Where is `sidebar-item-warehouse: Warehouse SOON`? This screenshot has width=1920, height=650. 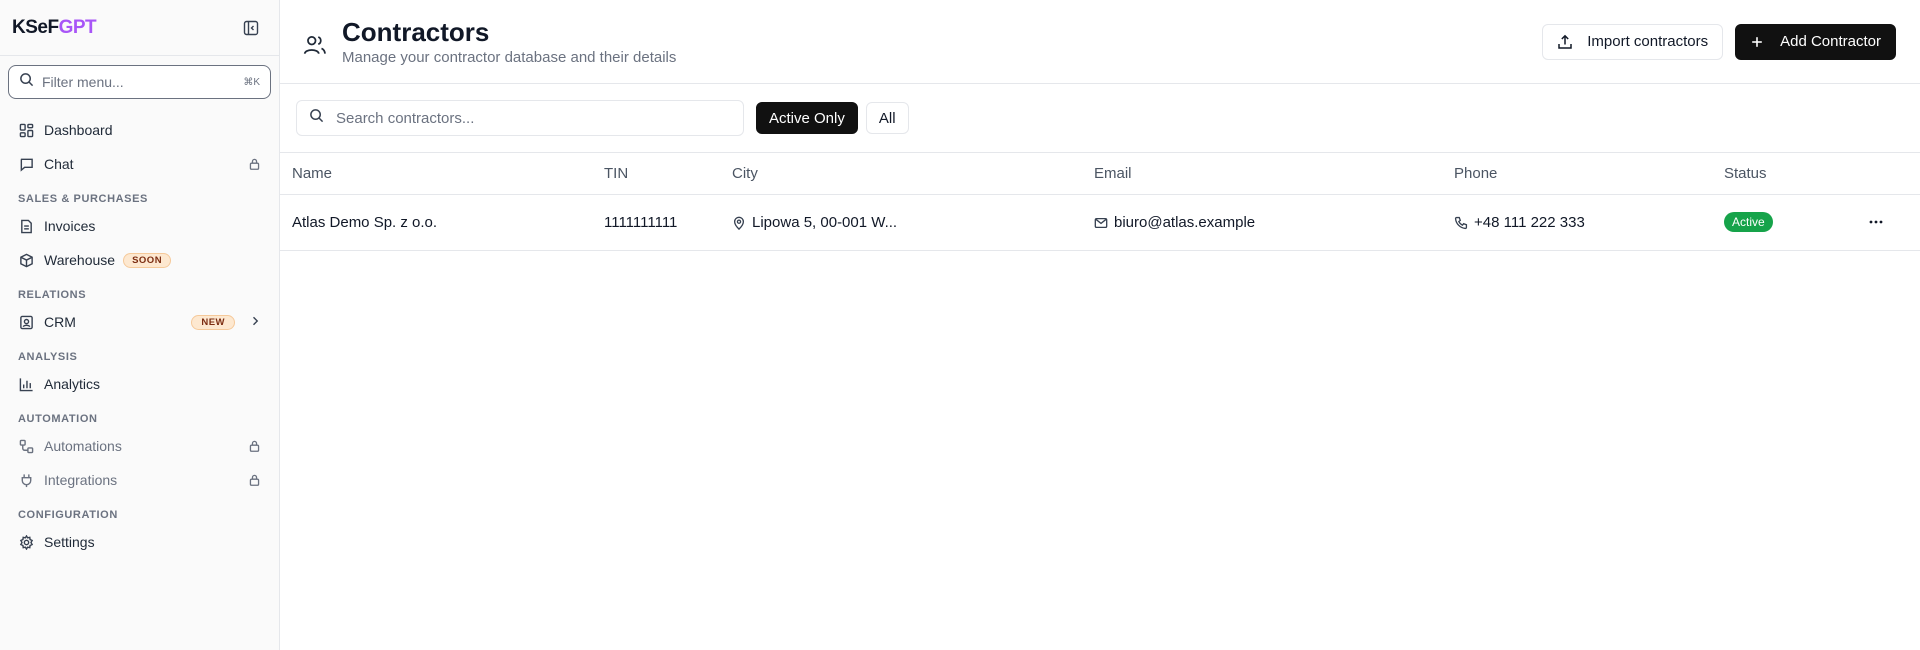 sidebar-item-warehouse: Warehouse SOON is located at coordinates (139, 260).